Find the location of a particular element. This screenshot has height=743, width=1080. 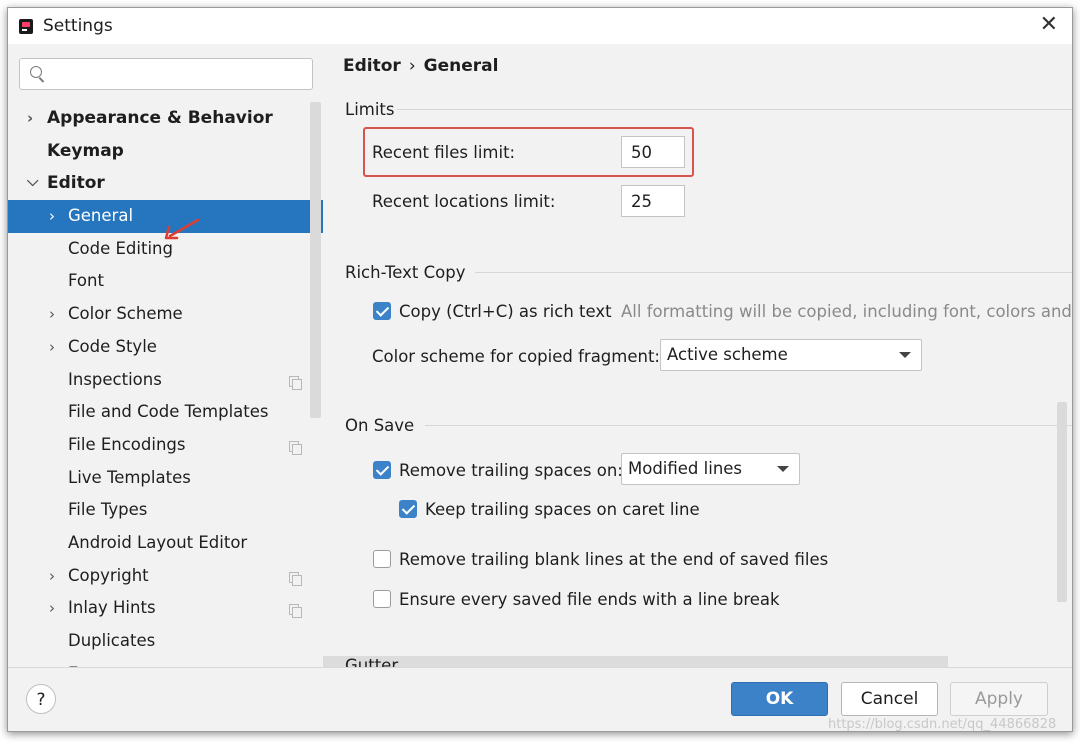

color-scheme-value: Active scheme is located at coordinates (727, 354).